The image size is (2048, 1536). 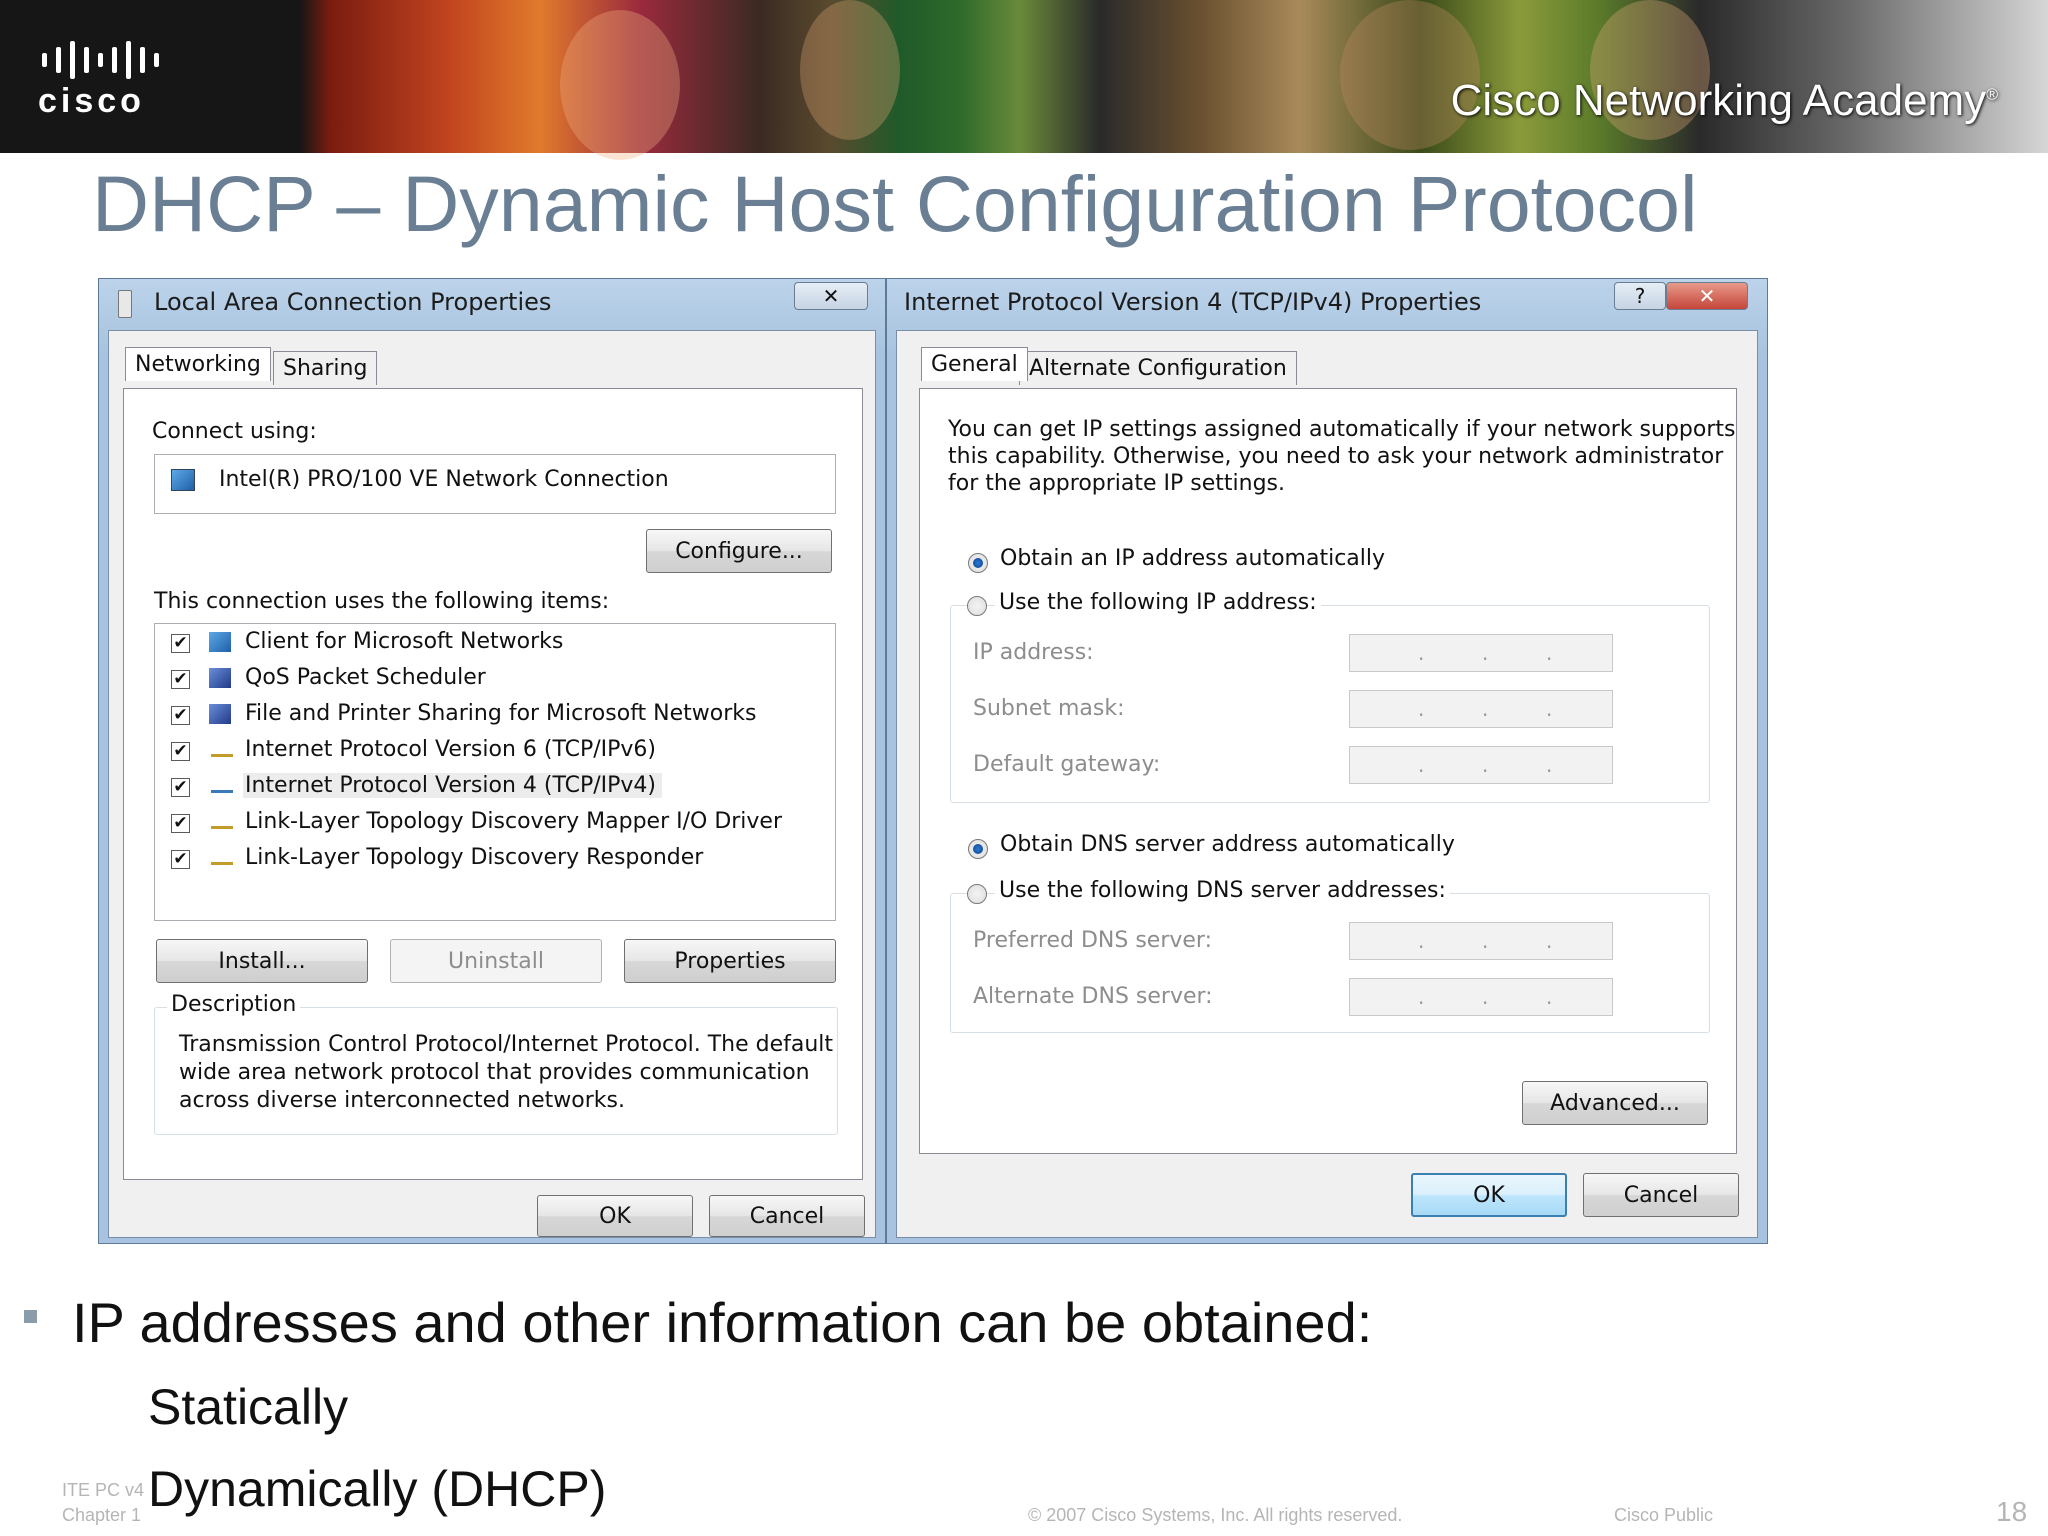 What do you see at coordinates (977, 894) in the screenshot?
I see `use-following-dns-radio` at bounding box center [977, 894].